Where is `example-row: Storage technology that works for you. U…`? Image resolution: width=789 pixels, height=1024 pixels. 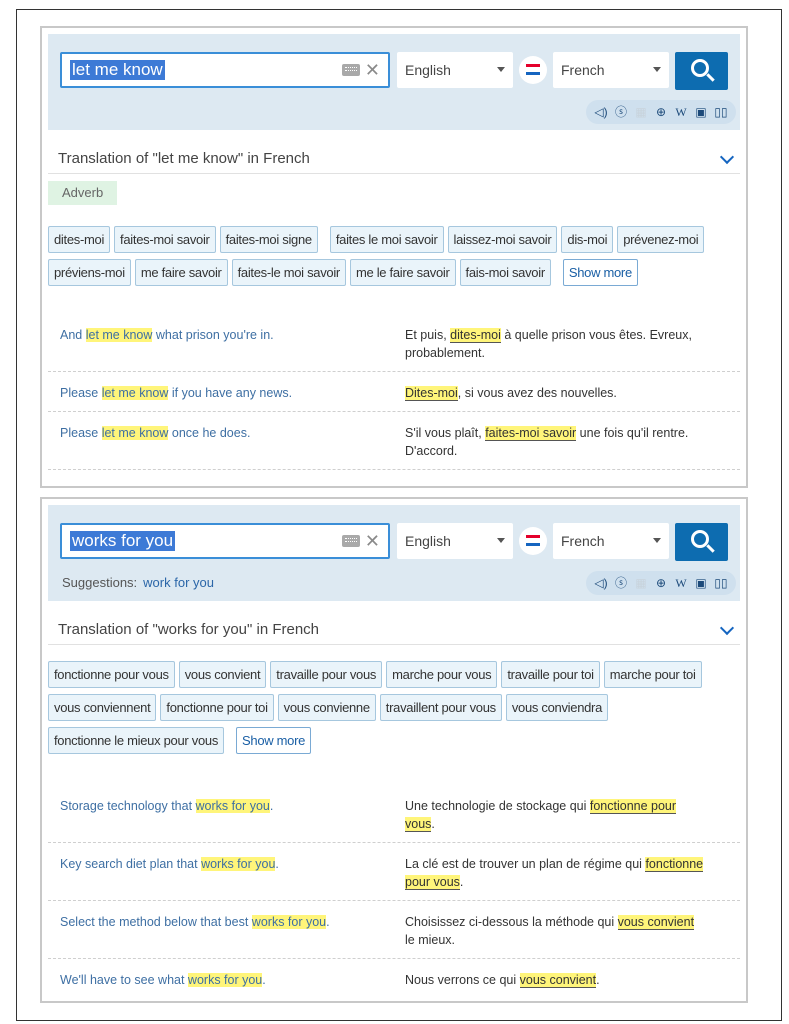 example-row: Storage technology that works for you. U… is located at coordinates (394, 813).